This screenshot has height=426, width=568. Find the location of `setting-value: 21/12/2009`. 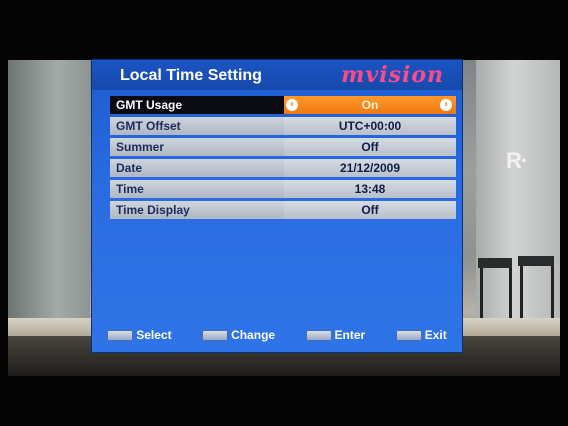

setting-value: 21/12/2009 is located at coordinates (370, 168).